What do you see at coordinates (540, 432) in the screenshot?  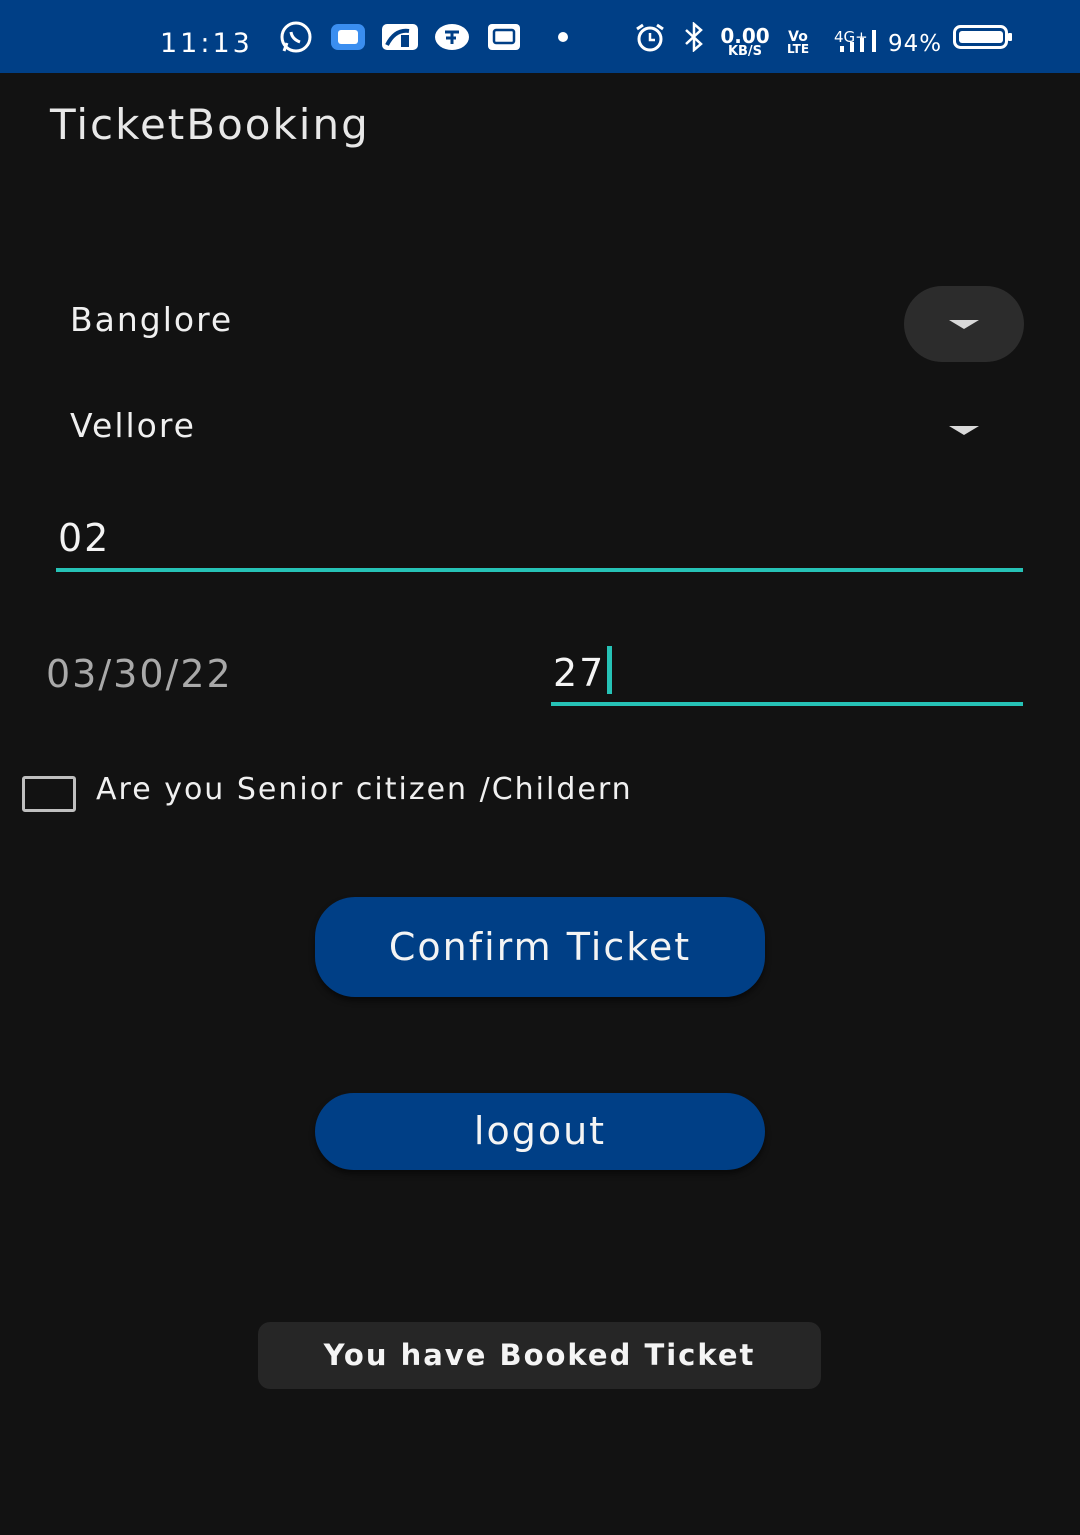 I see `to-city-spinner: Vellore` at bounding box center [540, 432].